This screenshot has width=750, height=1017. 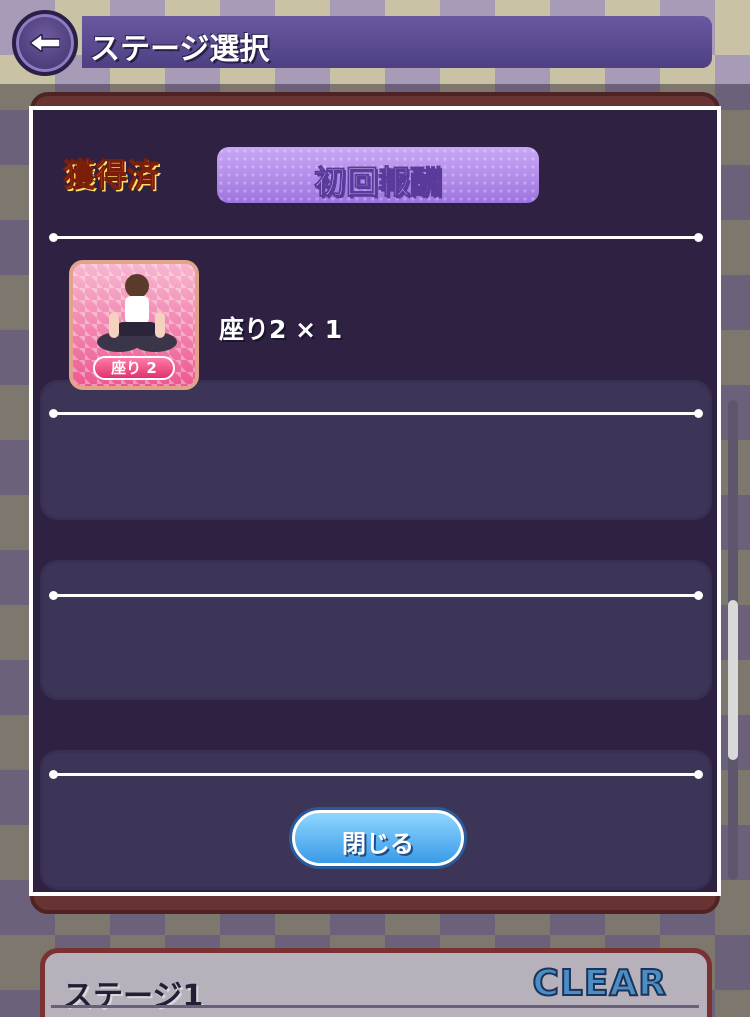 I want to click on character-figure-icon, so click(x=137, y=313).